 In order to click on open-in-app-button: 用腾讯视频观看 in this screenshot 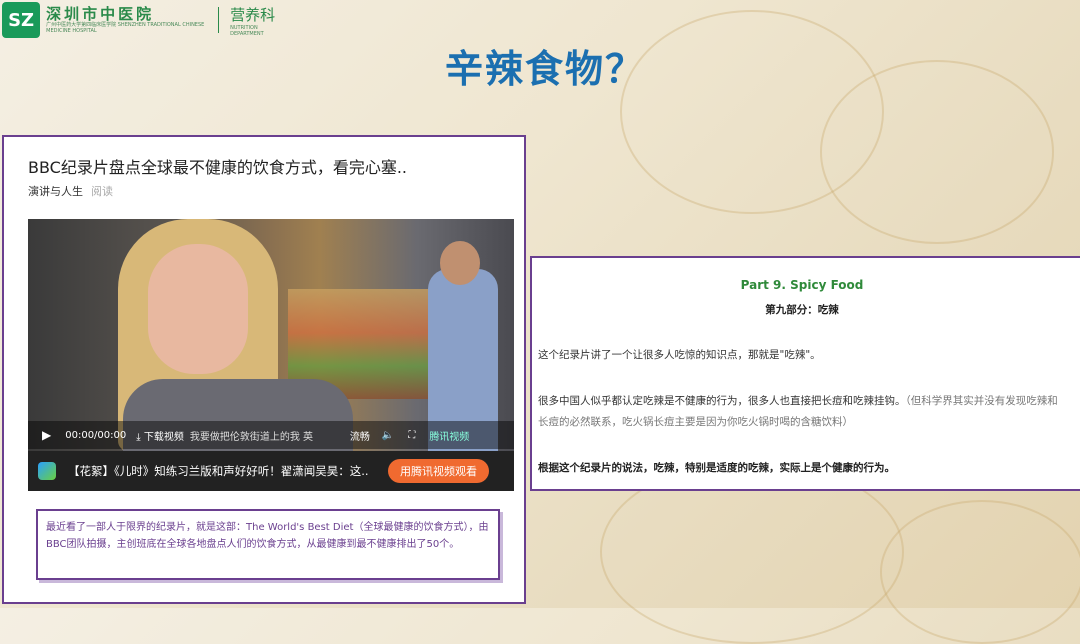, I will do `click(438, 471)`.